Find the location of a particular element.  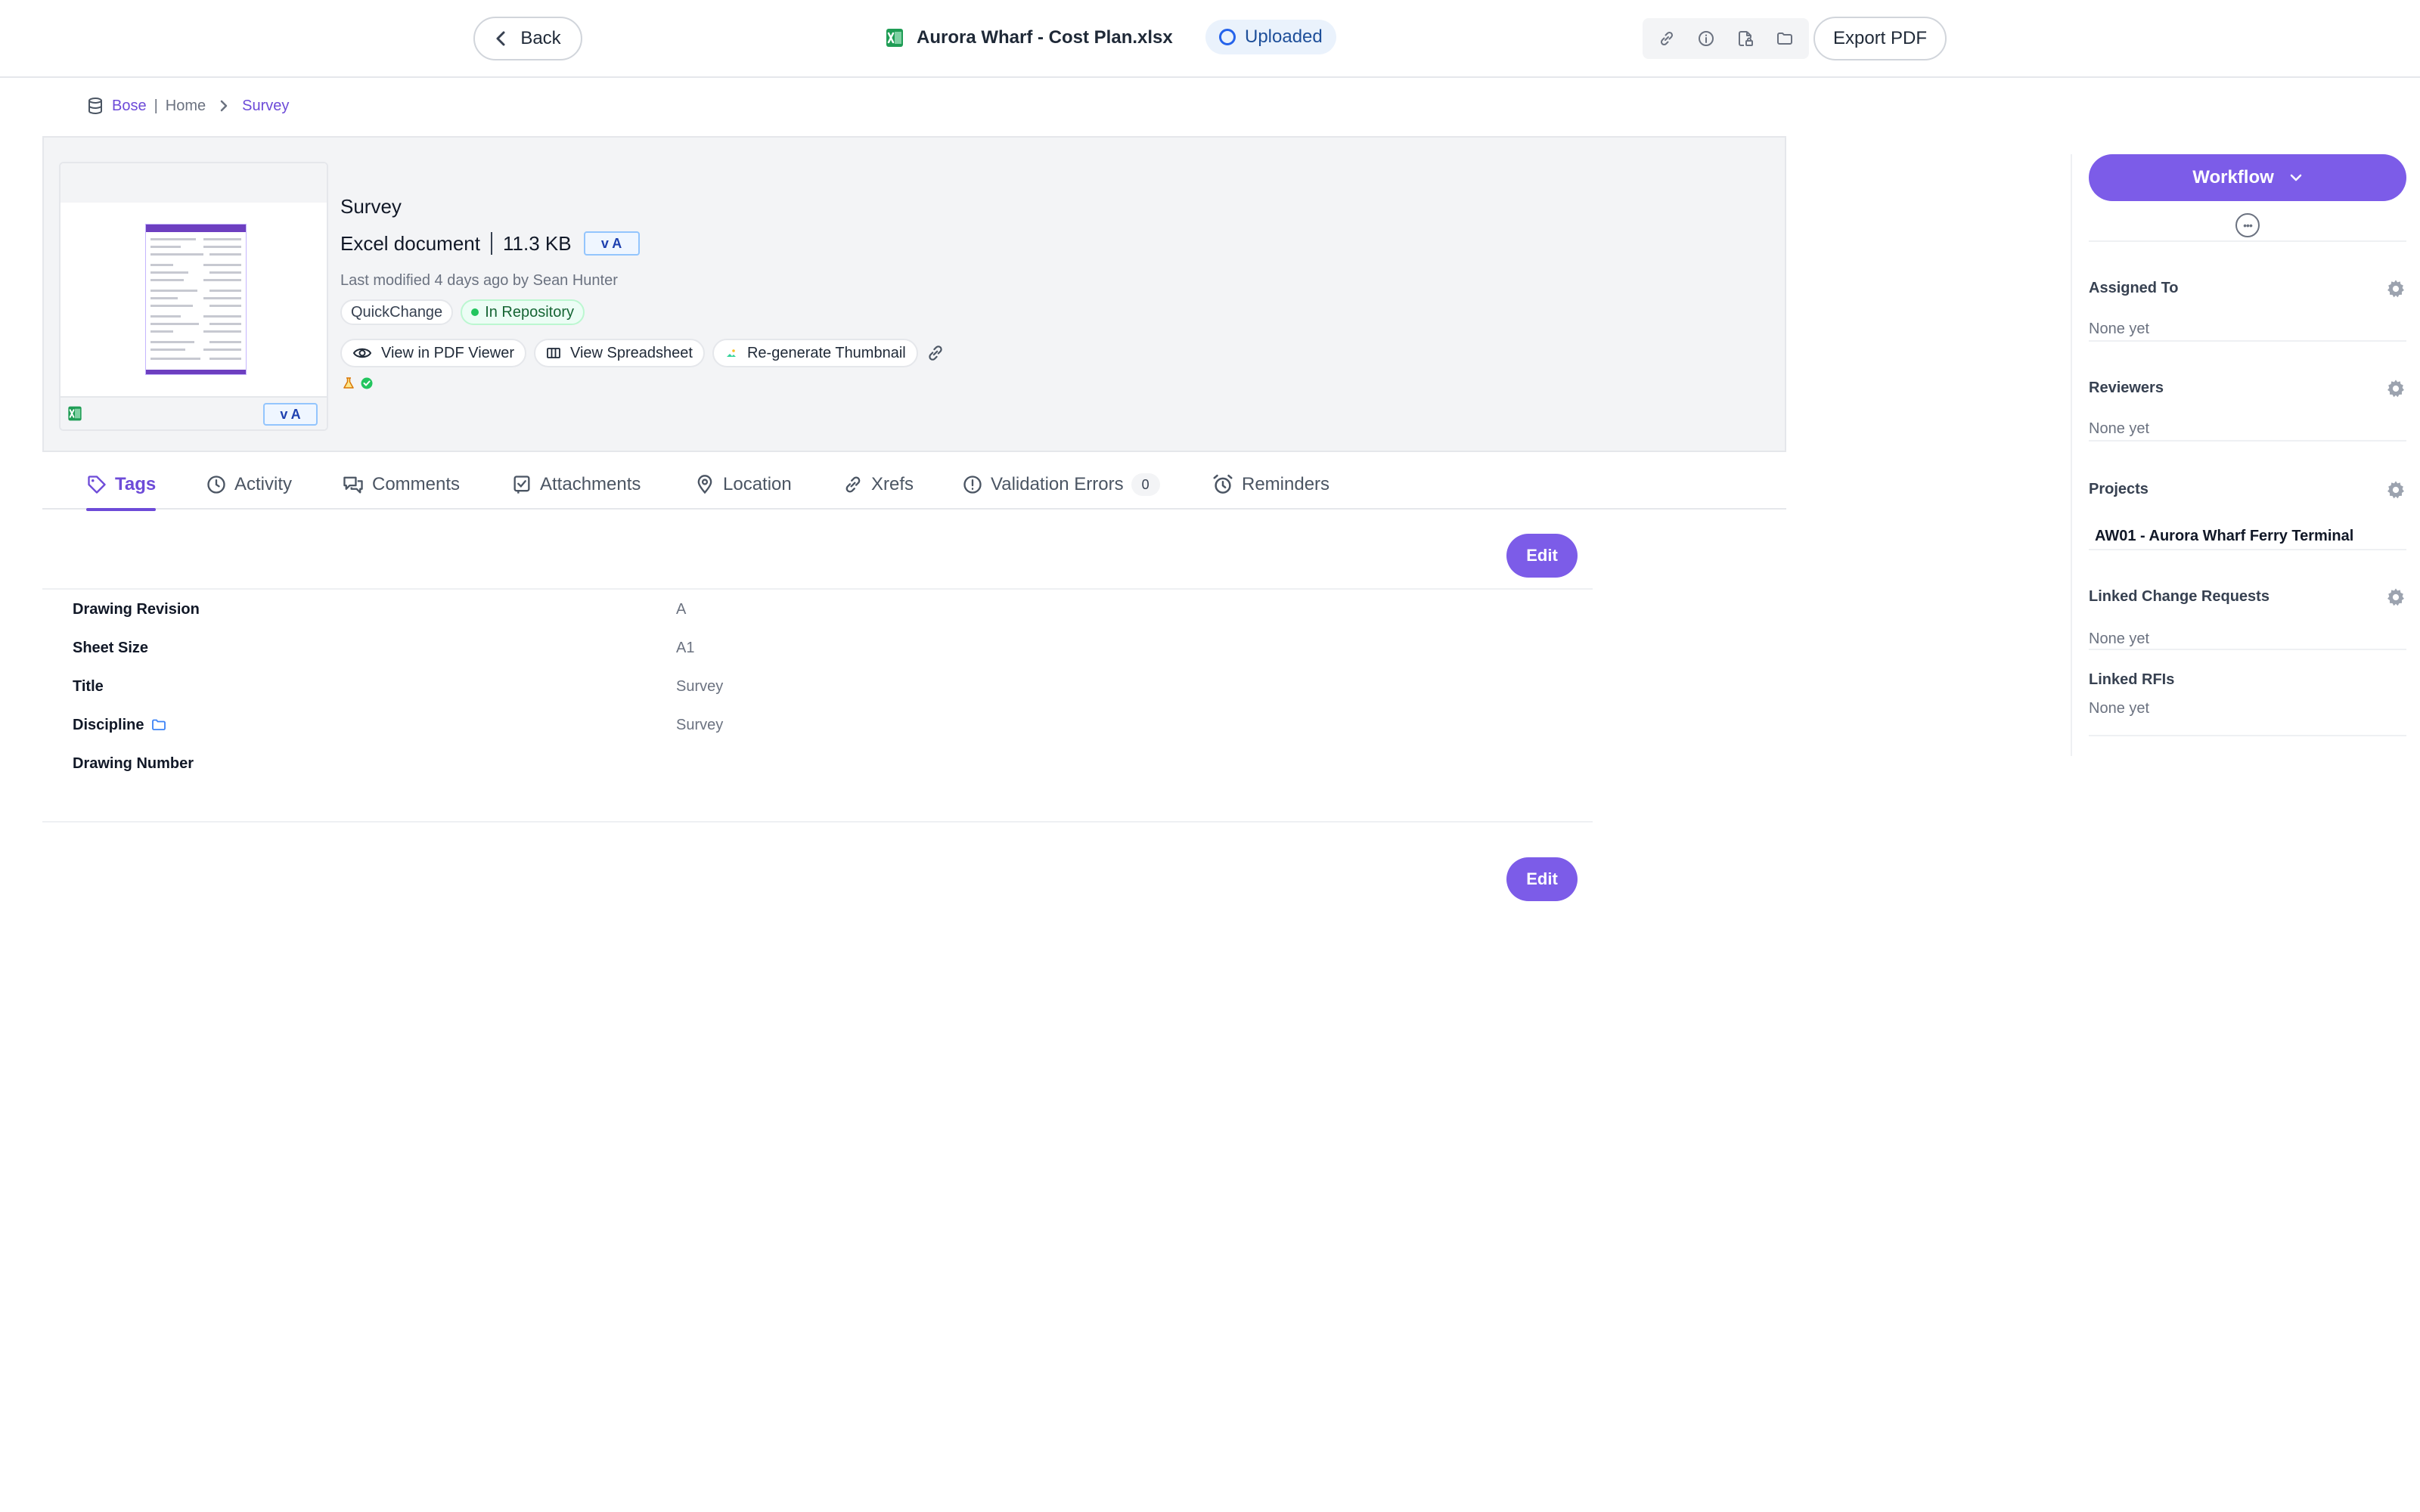

repository-status-label: In Repository is located at coordinates (530, 312).